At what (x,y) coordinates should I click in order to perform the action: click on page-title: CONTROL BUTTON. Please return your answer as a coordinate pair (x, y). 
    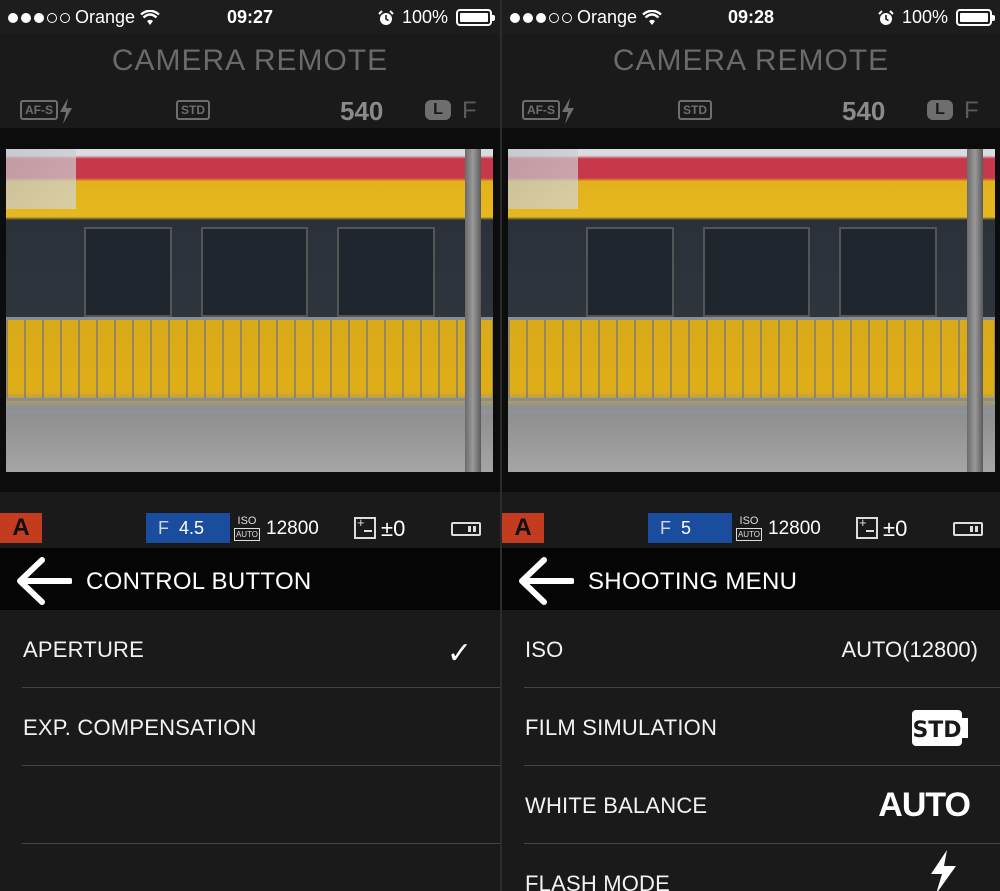
    Looking at the image, I should click on (199, 581).